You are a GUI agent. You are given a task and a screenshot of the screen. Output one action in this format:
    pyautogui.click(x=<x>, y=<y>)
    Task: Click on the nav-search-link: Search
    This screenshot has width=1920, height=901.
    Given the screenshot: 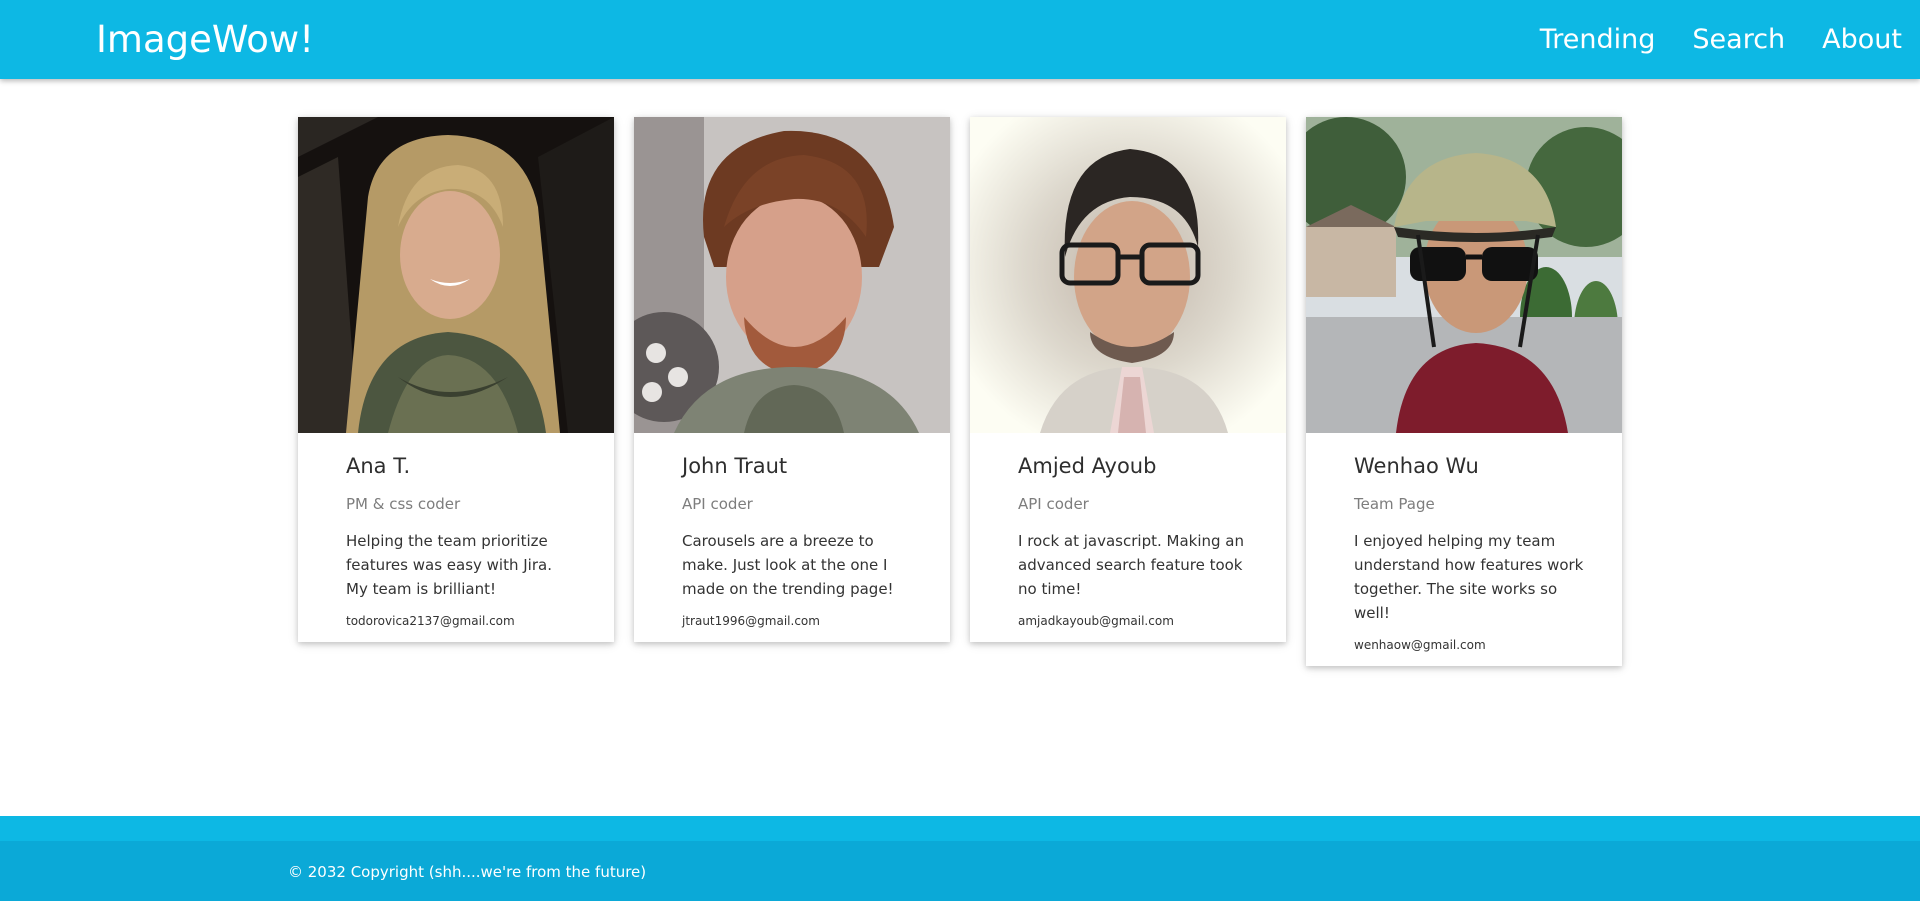 What is the action you would take?
    pyautogui.click(x=1738, y=40)
    